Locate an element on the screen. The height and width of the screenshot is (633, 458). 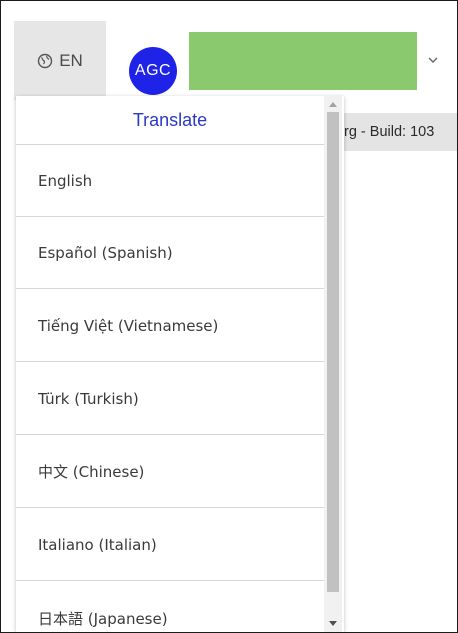
language-option-spanish: Español (Spanish) is located at coordinates (170, 253).